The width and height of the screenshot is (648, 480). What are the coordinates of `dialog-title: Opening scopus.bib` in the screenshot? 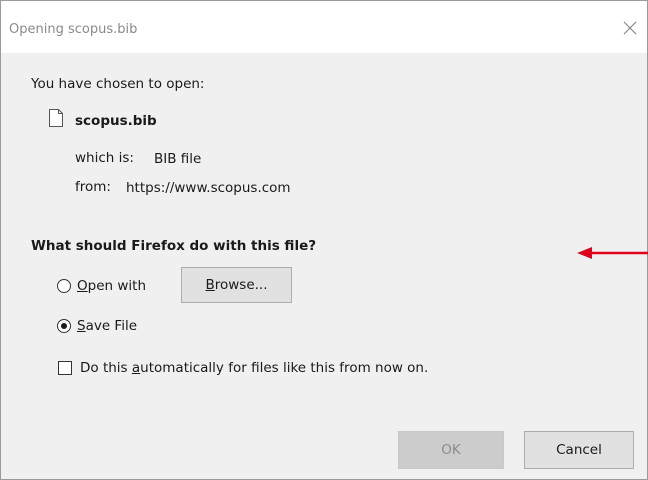 It's located at (73, 29).